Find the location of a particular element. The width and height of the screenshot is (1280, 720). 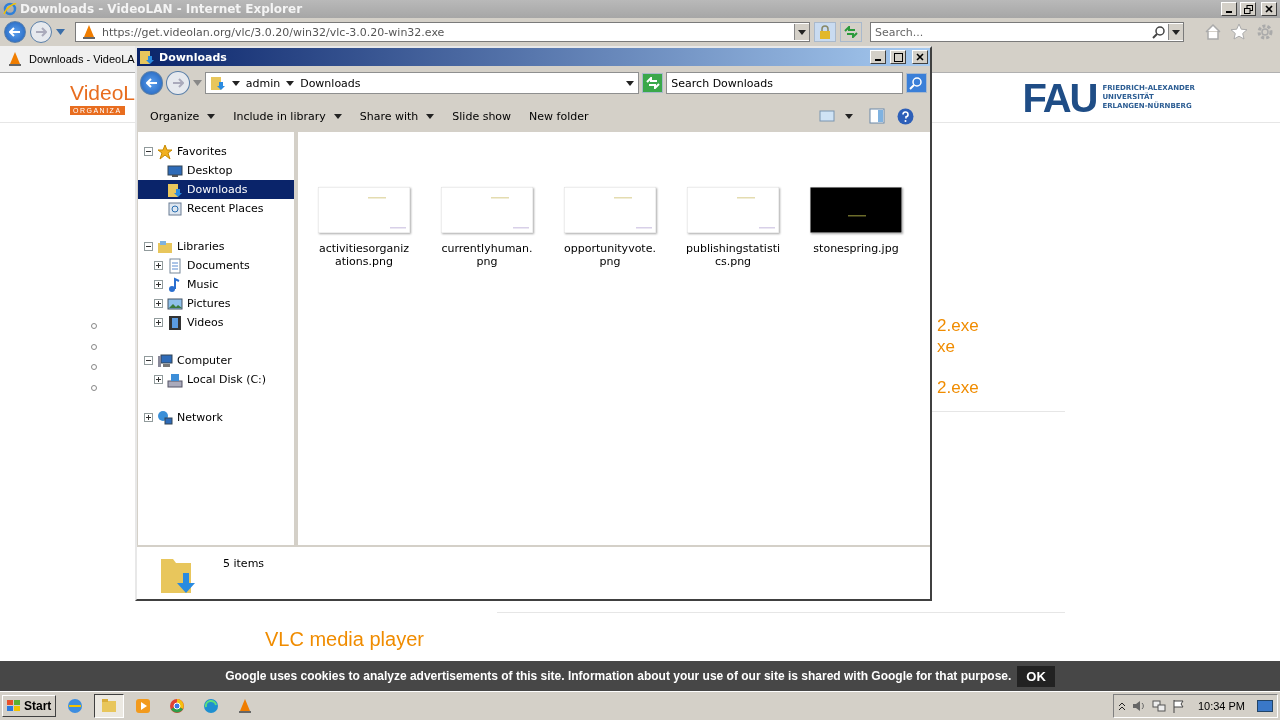

back-arrow-icon is located at coordinates (151, 83).